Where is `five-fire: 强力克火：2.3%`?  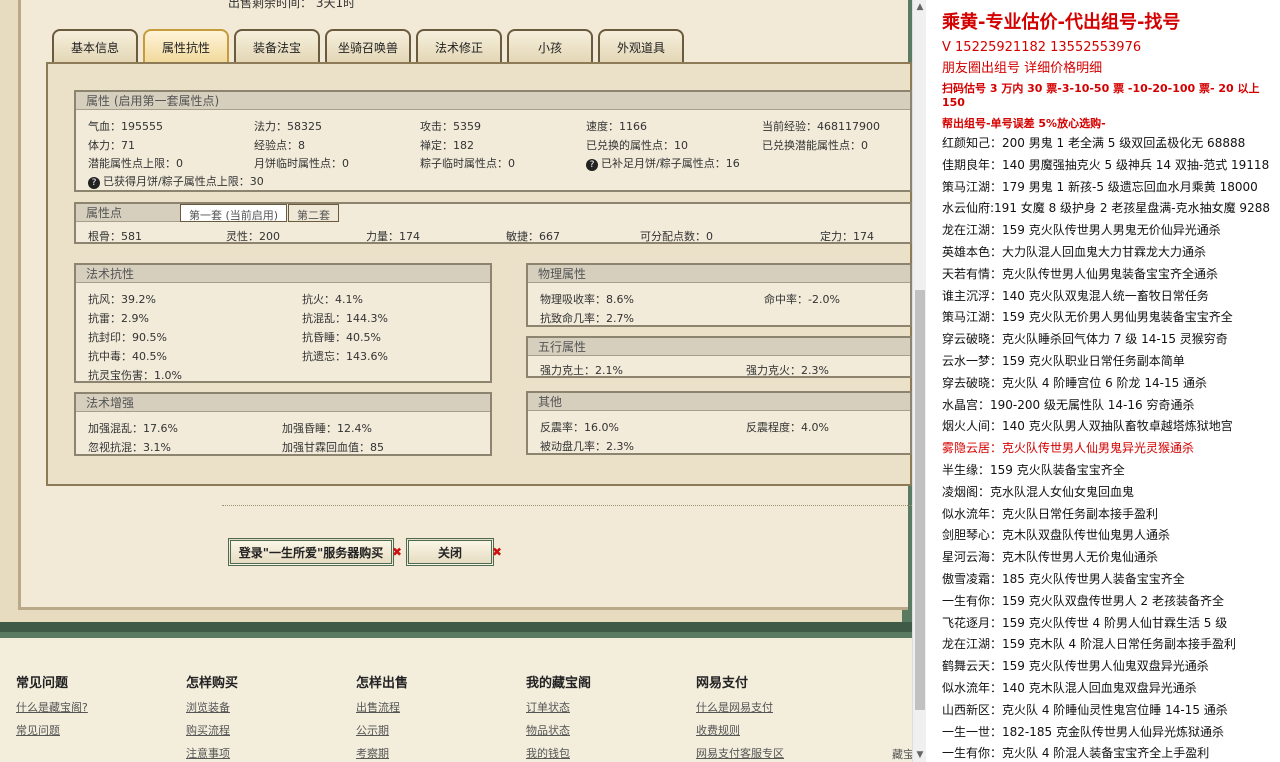
five-fire: 强力克火：2.3% is located at coordinates (787, 370).